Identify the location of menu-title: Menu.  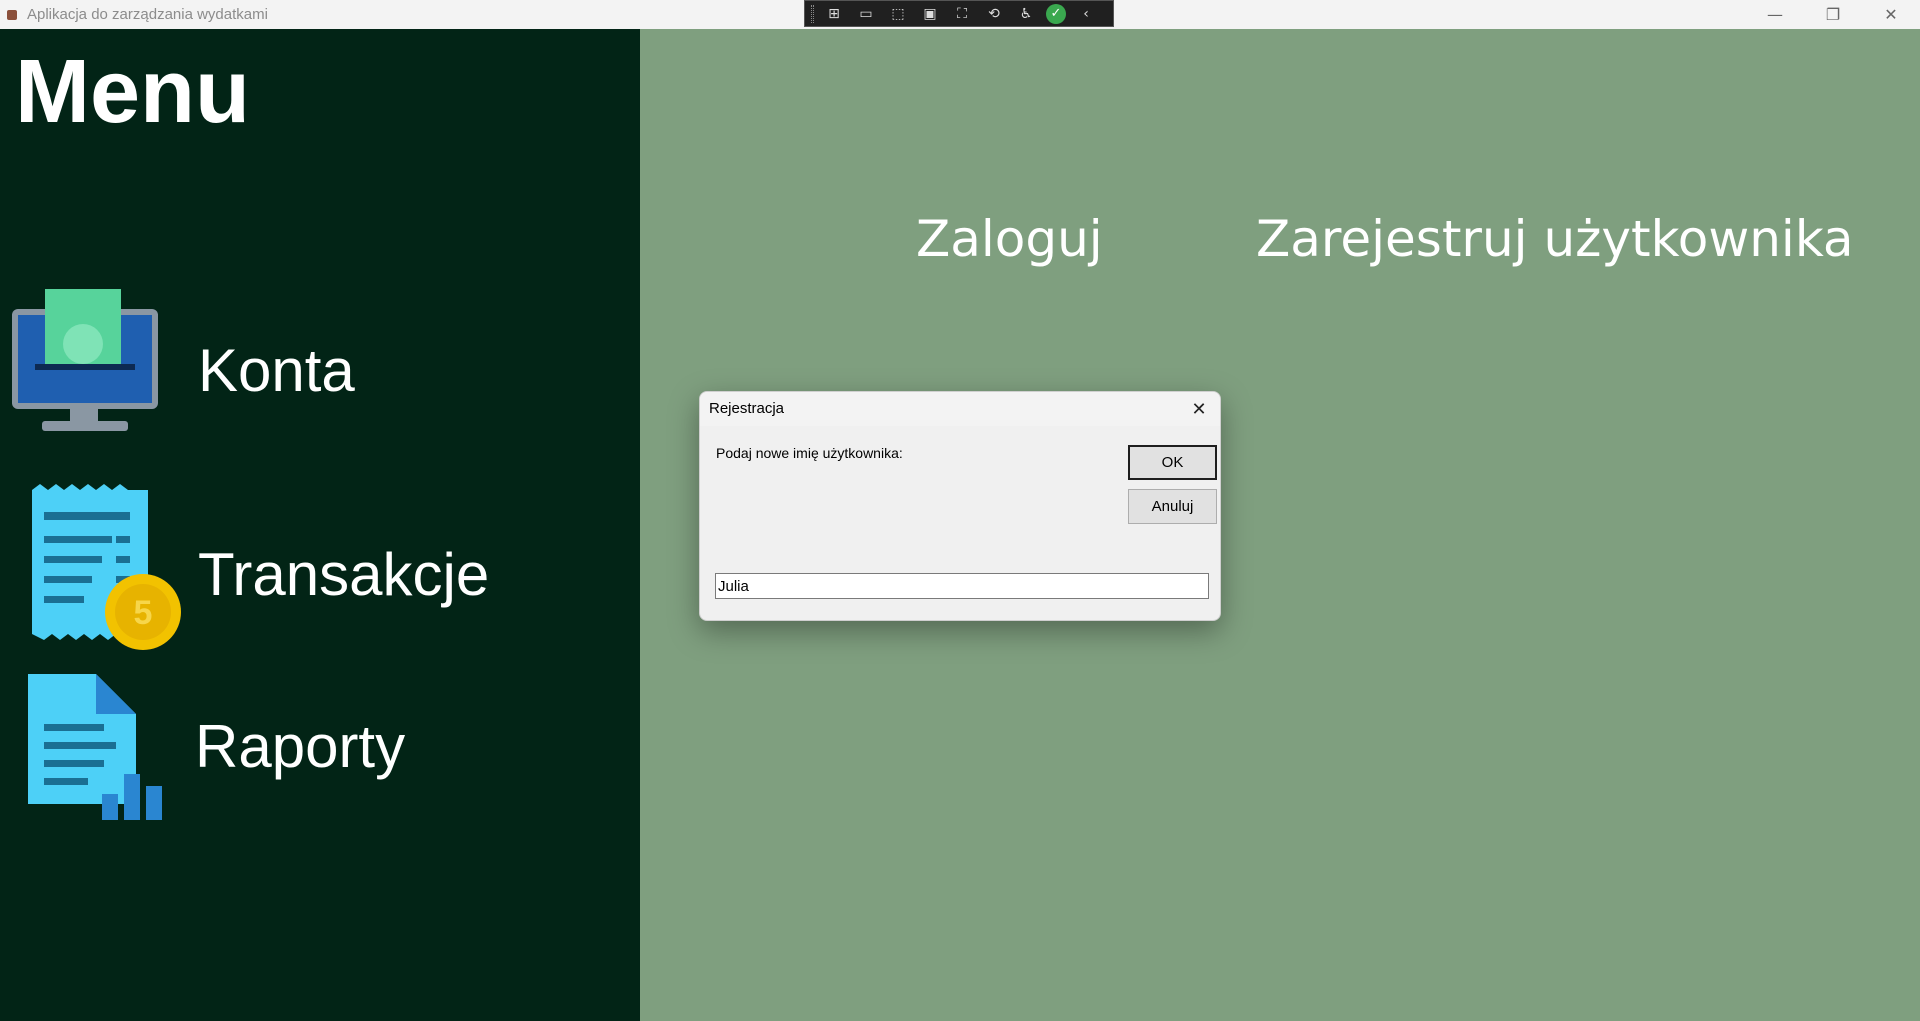
(132, 92).